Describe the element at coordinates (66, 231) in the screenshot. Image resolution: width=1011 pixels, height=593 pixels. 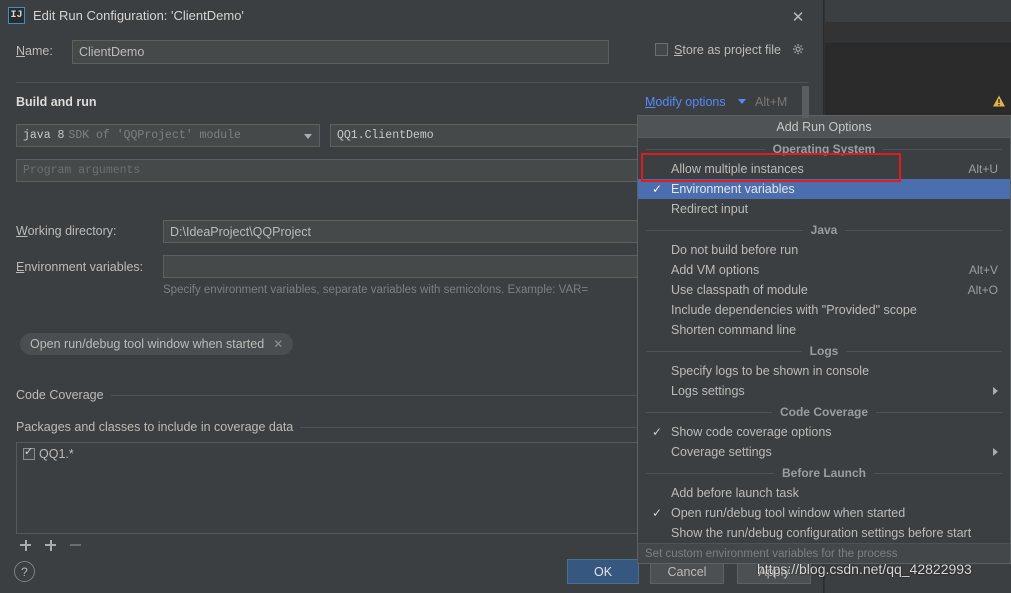
I see `working-directory-label: Working directory:` at that location.